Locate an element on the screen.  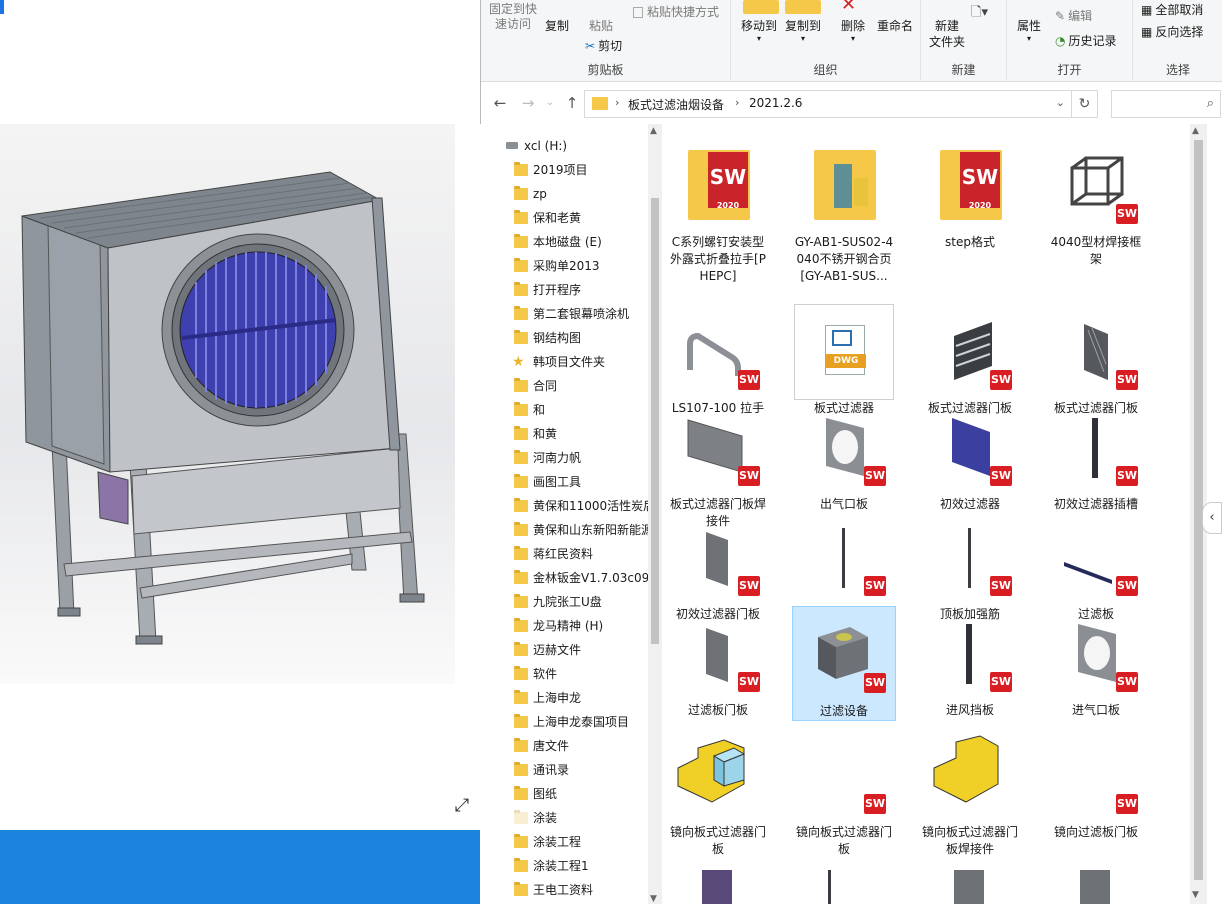
tree-item-folder: 打开程序 is located at coordinates (571, 290).